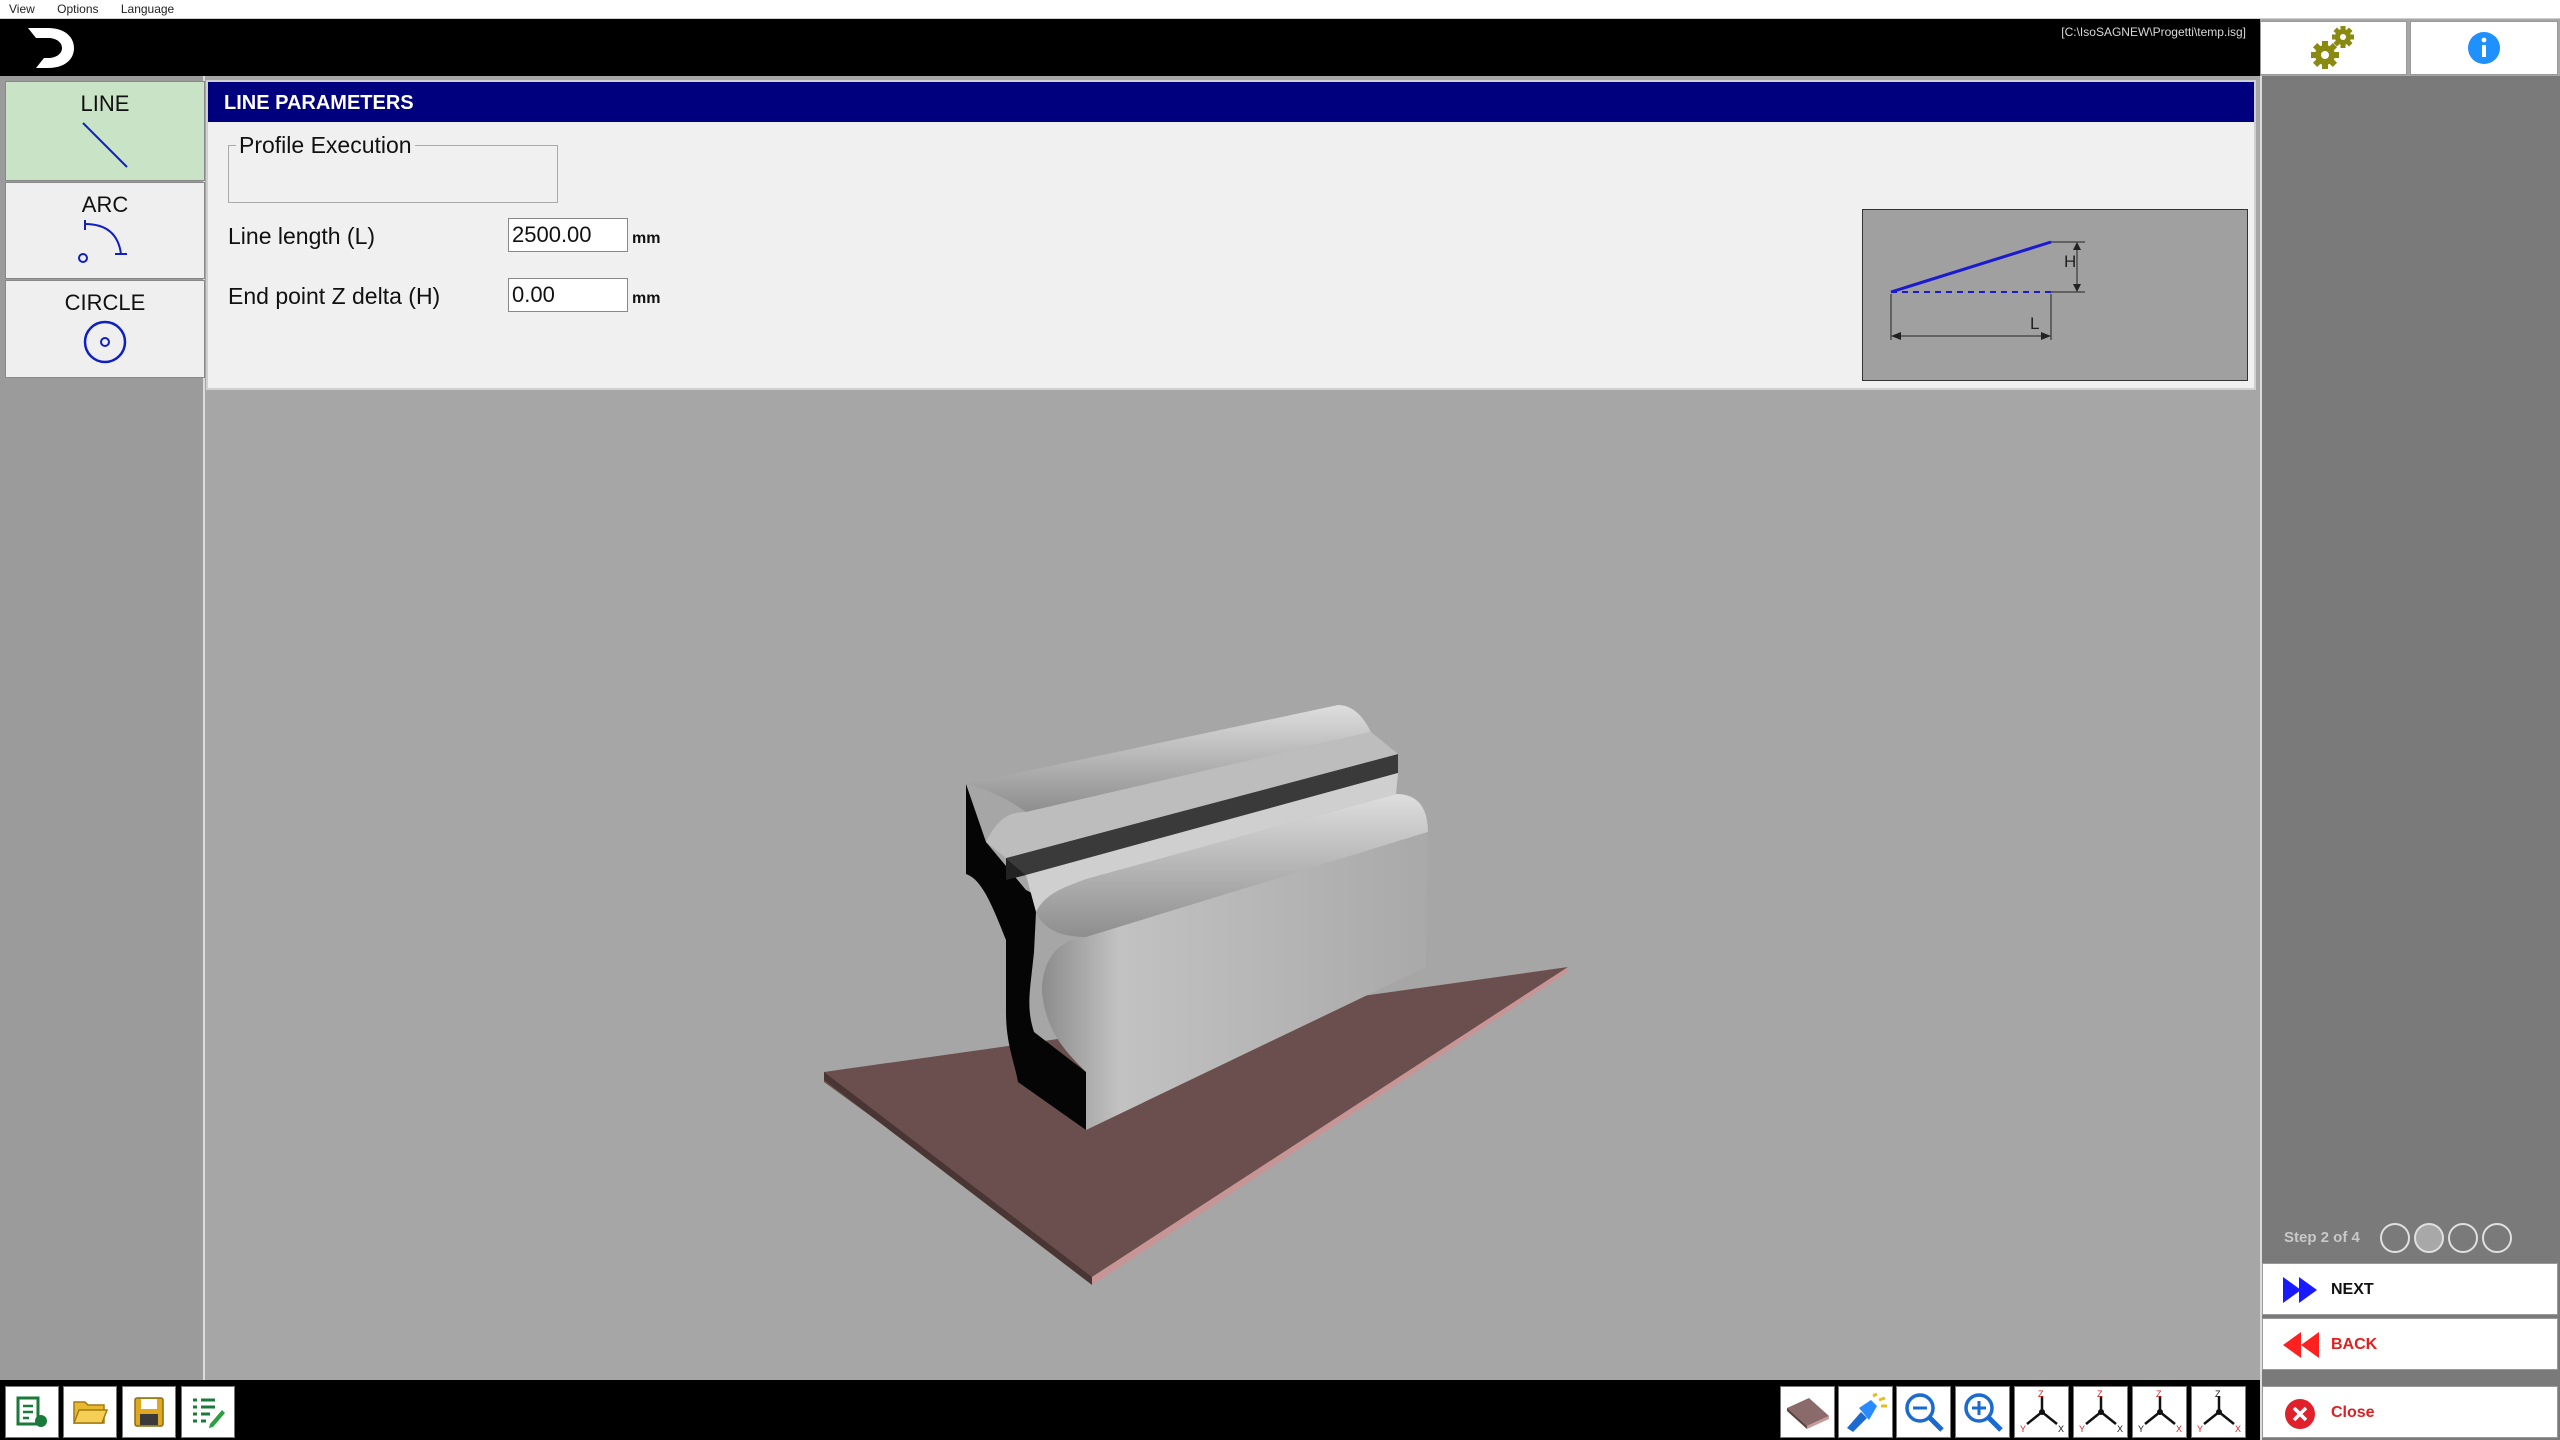 The image size is (2560, 1440). What do you see at coordinates (646, 298) in the screenshot?
I see `end-z-delta-unit: mm` at bounding box center [646, 298].